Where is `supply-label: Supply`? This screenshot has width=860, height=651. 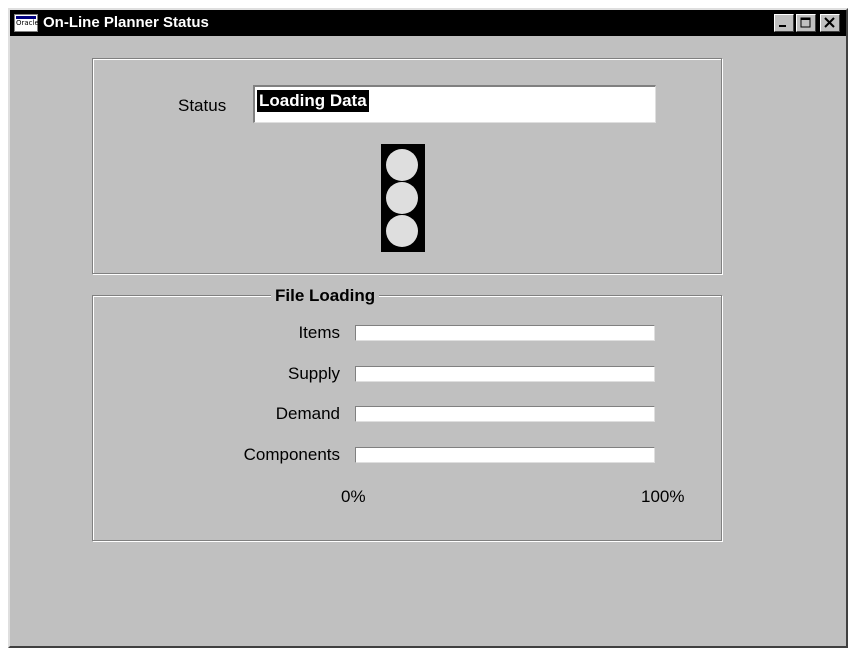
supply-label: Supply is located at coordinates (314, 373).